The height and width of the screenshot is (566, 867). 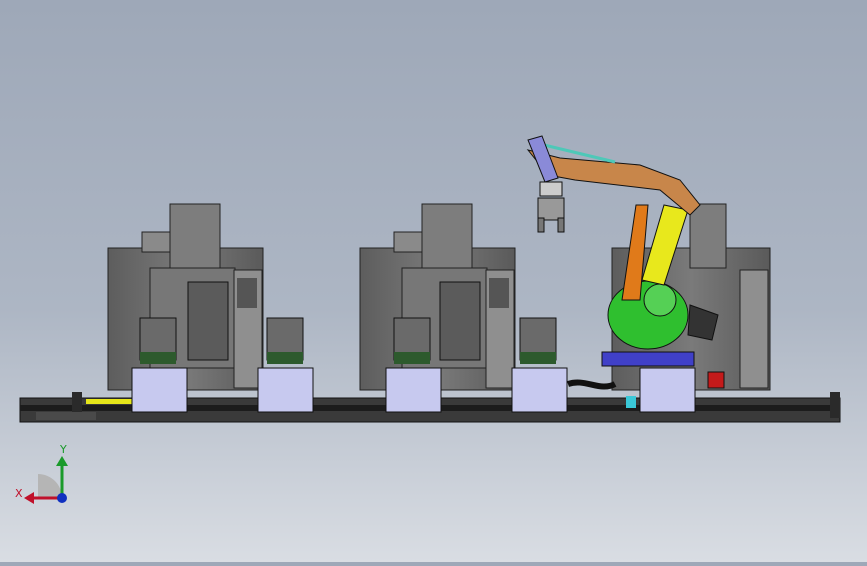 I want to click on x-axis-label: X, so click(x=19, y=493).